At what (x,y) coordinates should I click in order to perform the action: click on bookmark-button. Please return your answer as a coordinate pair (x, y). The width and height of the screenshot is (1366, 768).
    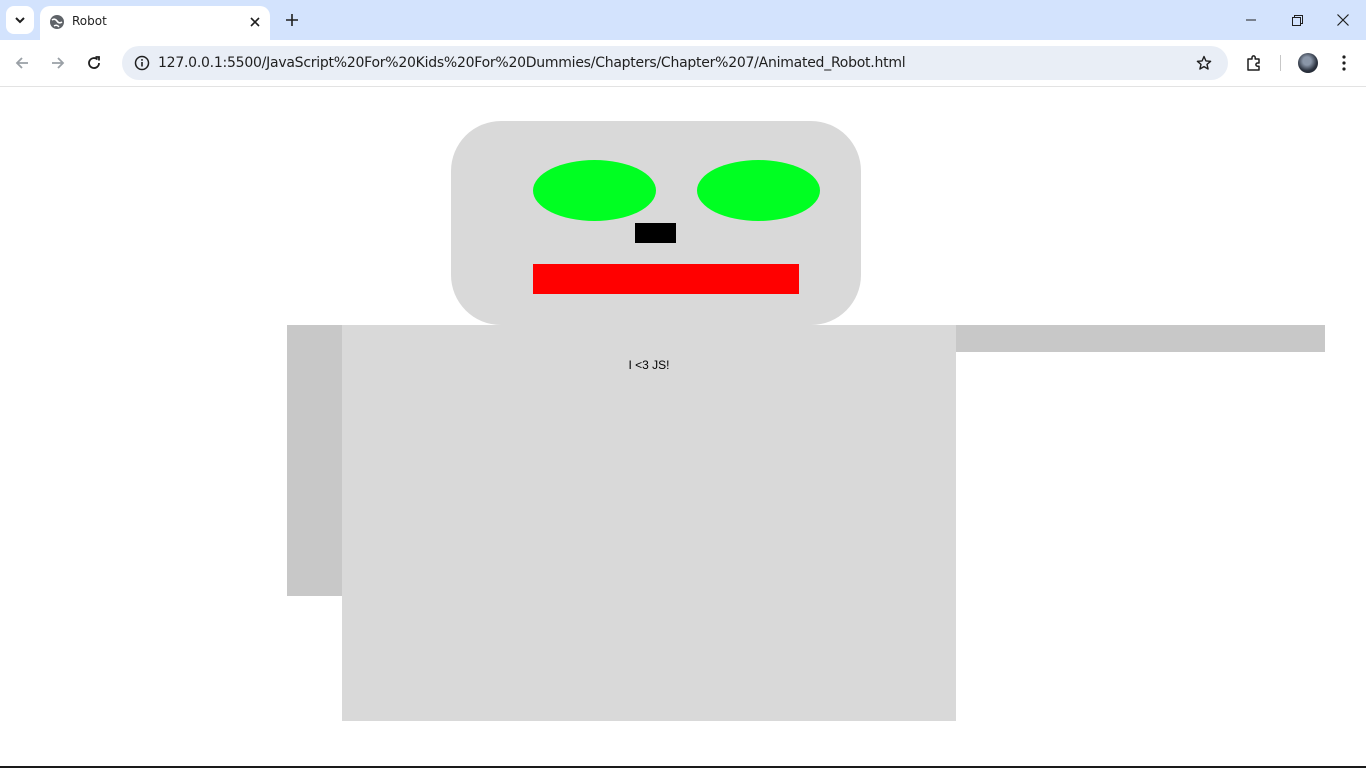
    Looking at the image, I should click on (1204, 63).